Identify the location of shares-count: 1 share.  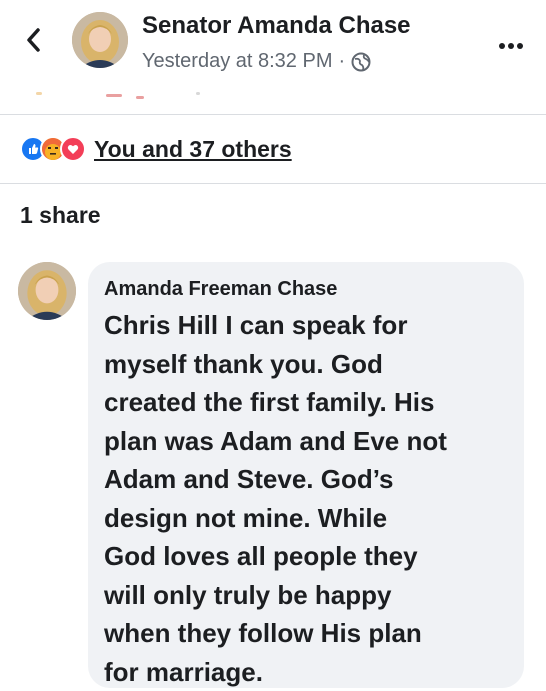
(60, 215).